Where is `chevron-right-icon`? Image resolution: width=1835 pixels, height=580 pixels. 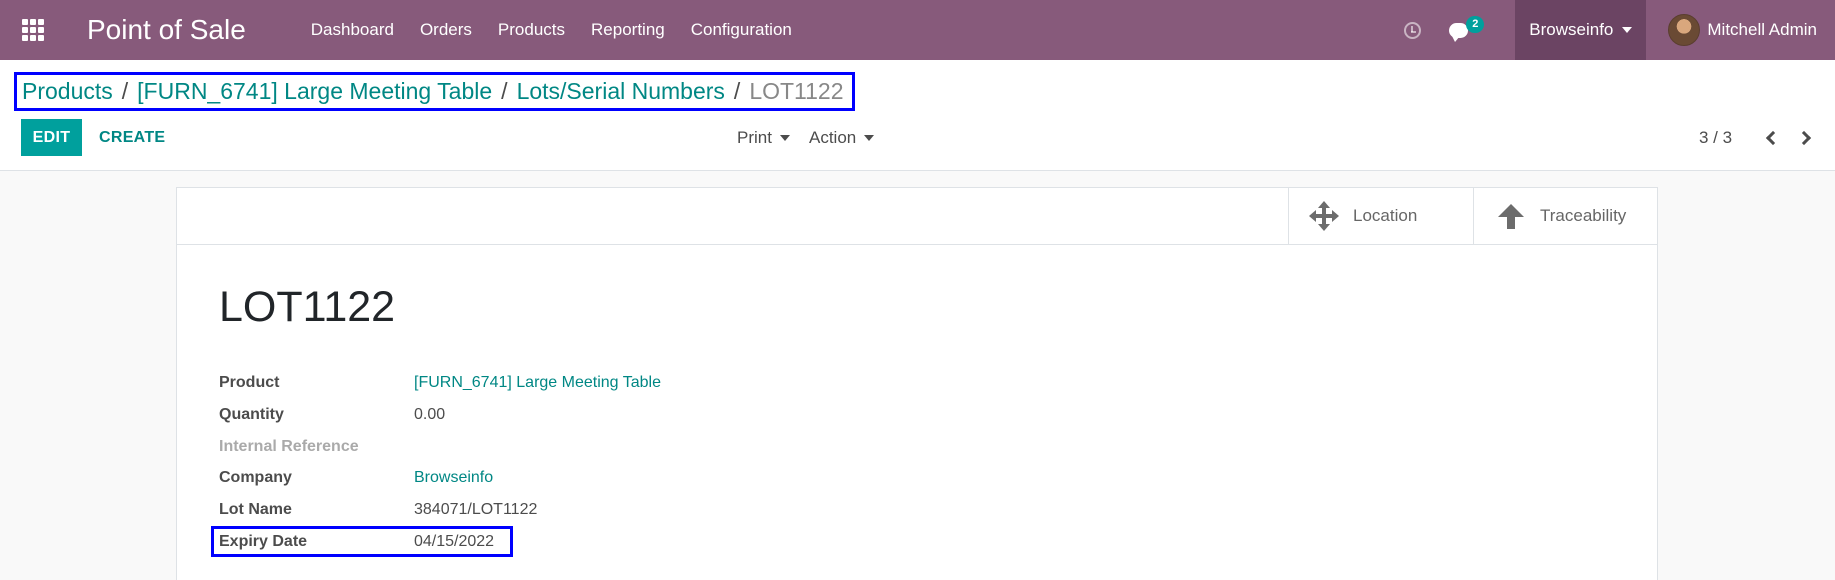
chevron-right-icon is located at coordinates (1804, 137).